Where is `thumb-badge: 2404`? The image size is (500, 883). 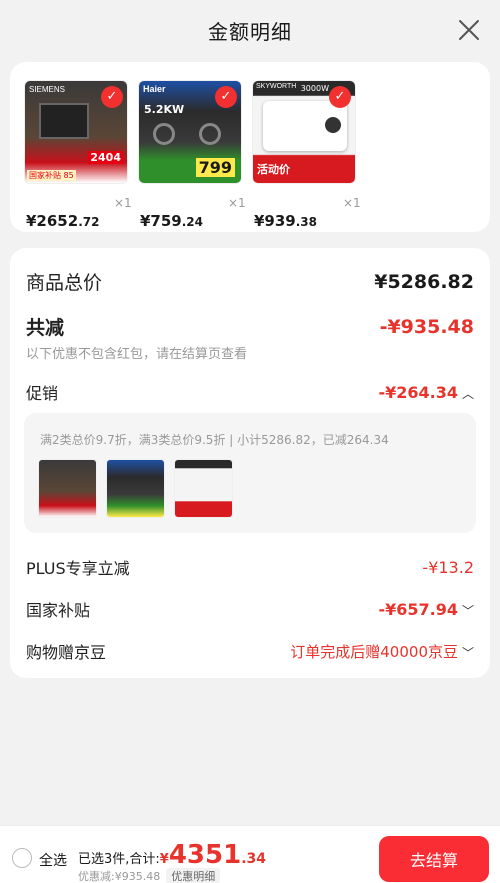 thumb-badge: 2404 is located at coordinates (105, 157).